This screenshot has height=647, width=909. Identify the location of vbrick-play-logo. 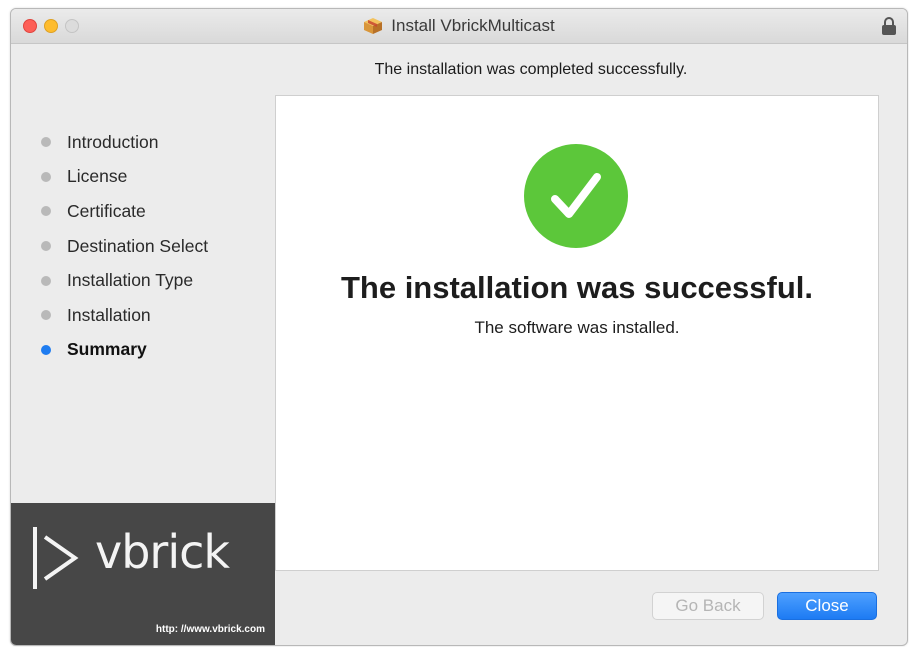
(56, 558).